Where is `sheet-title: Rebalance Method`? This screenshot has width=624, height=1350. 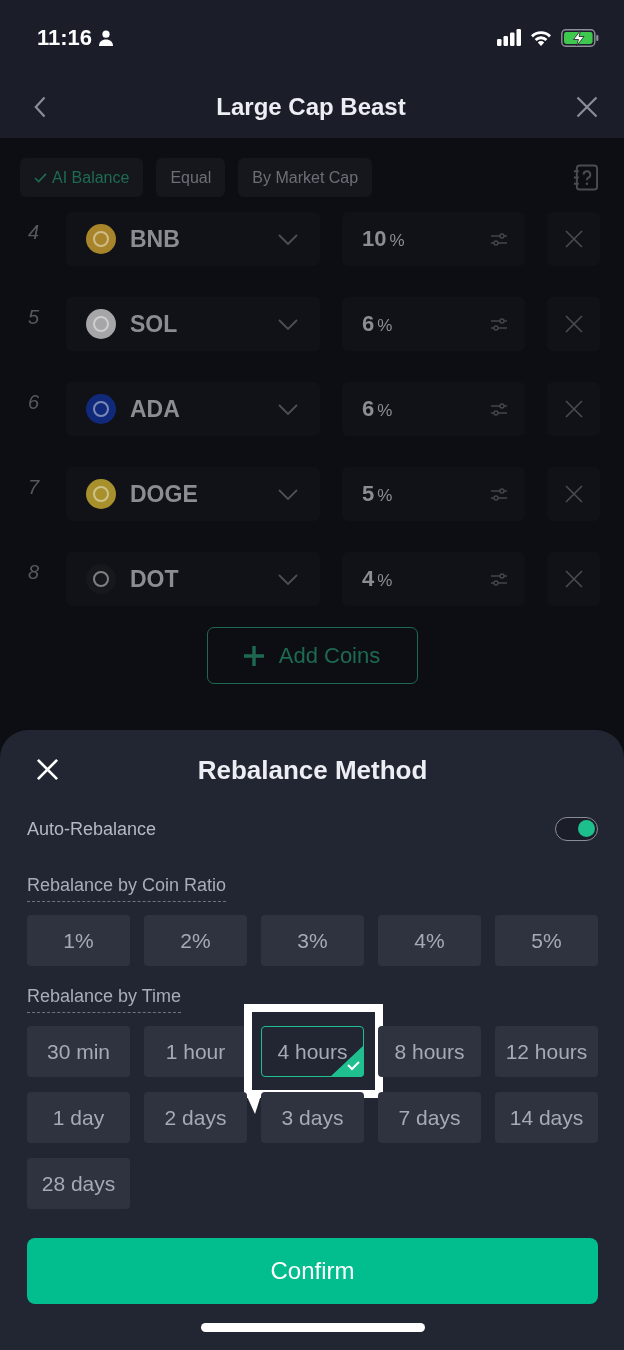
sheet-title: Rebalance Method is located at coordinates (312, 770).